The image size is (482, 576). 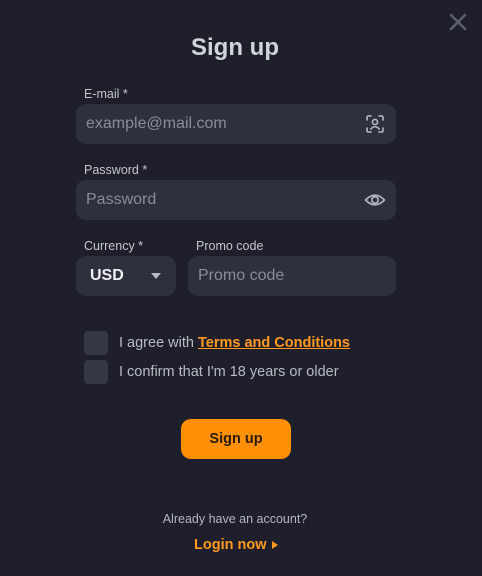 I want to click on signup-button: Sign up, so click(x=236, y=439).